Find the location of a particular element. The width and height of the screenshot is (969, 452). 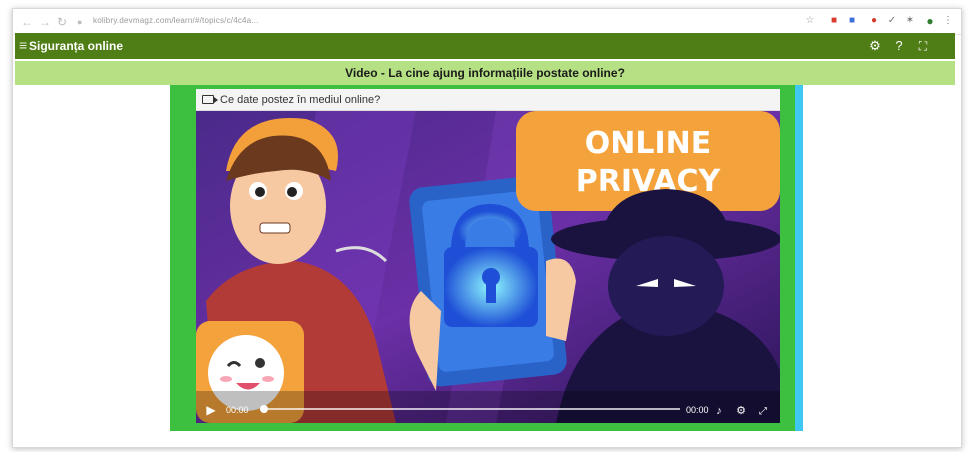

profile-icon: ● is located at coordinates (930, 21).